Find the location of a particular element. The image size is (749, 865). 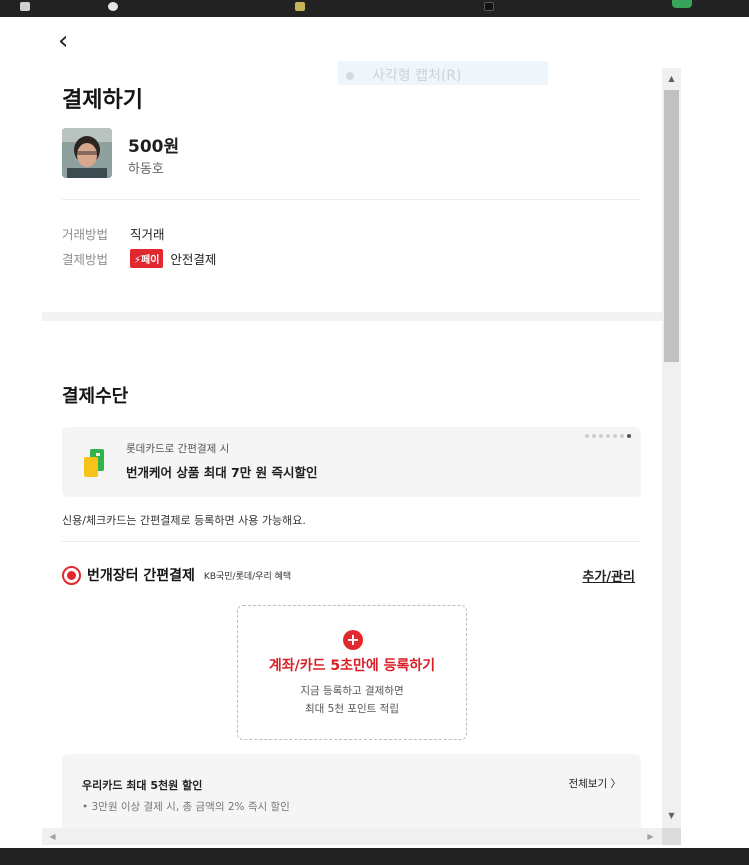

plus-icon: + is located at coordinates (353, 640).